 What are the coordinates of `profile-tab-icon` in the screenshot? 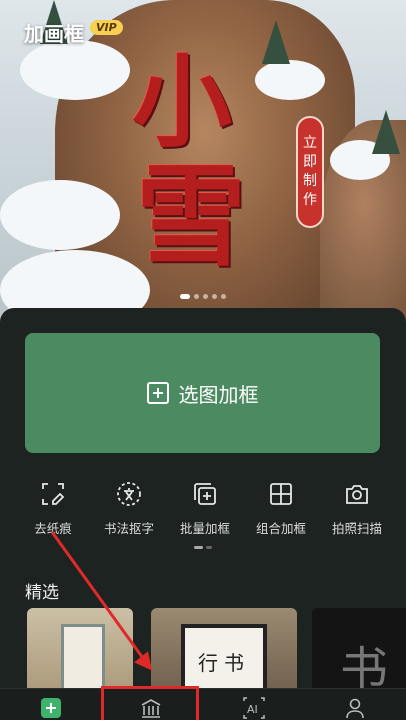 It's located at (355, 708).